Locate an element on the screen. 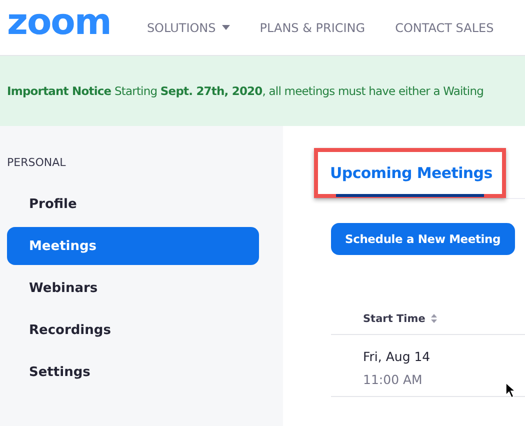 The height and width of the screenshot is (426, 525). cursor-icon is located at coordinates (511, 390).